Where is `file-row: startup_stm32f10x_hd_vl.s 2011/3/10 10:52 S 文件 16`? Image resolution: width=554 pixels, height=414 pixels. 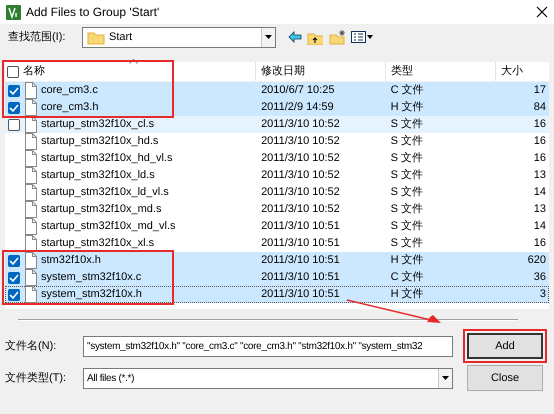
file-row: startup_stm32f10x_hd_vl.s 2011/3/10 10:52 S 文件 16 is located at coordinates (277, 158).